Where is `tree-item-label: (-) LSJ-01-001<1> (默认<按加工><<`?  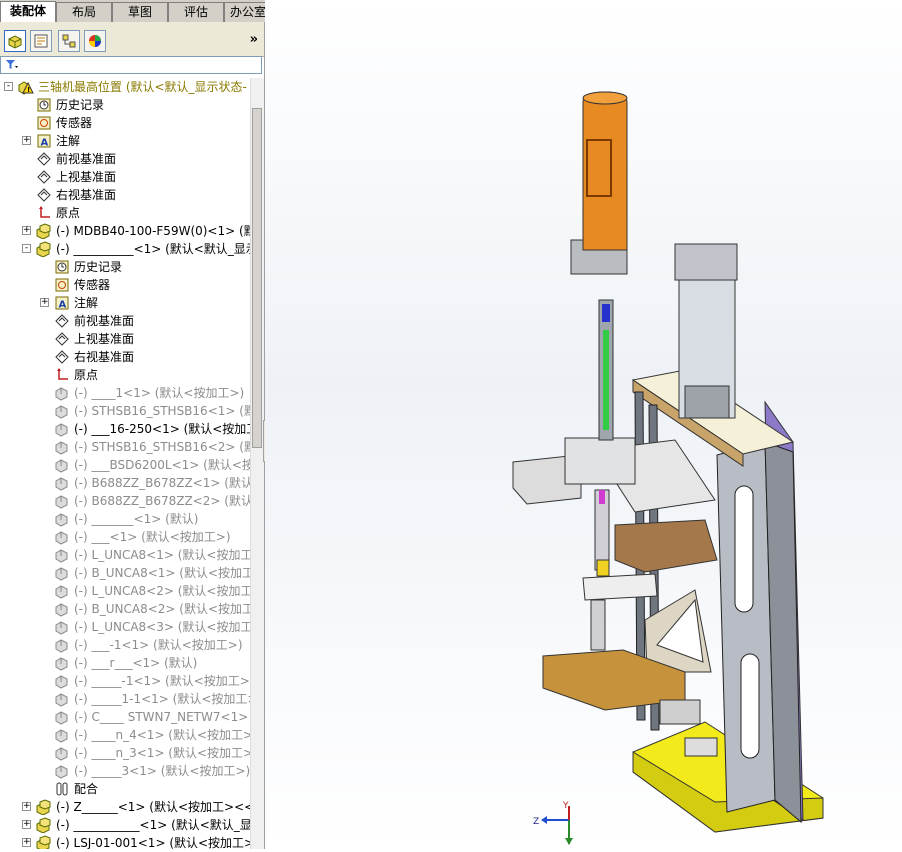
tree-item-label: (-) LSJ-01-001<1> (默认<按加工><< is located at coordinates (153, 842).